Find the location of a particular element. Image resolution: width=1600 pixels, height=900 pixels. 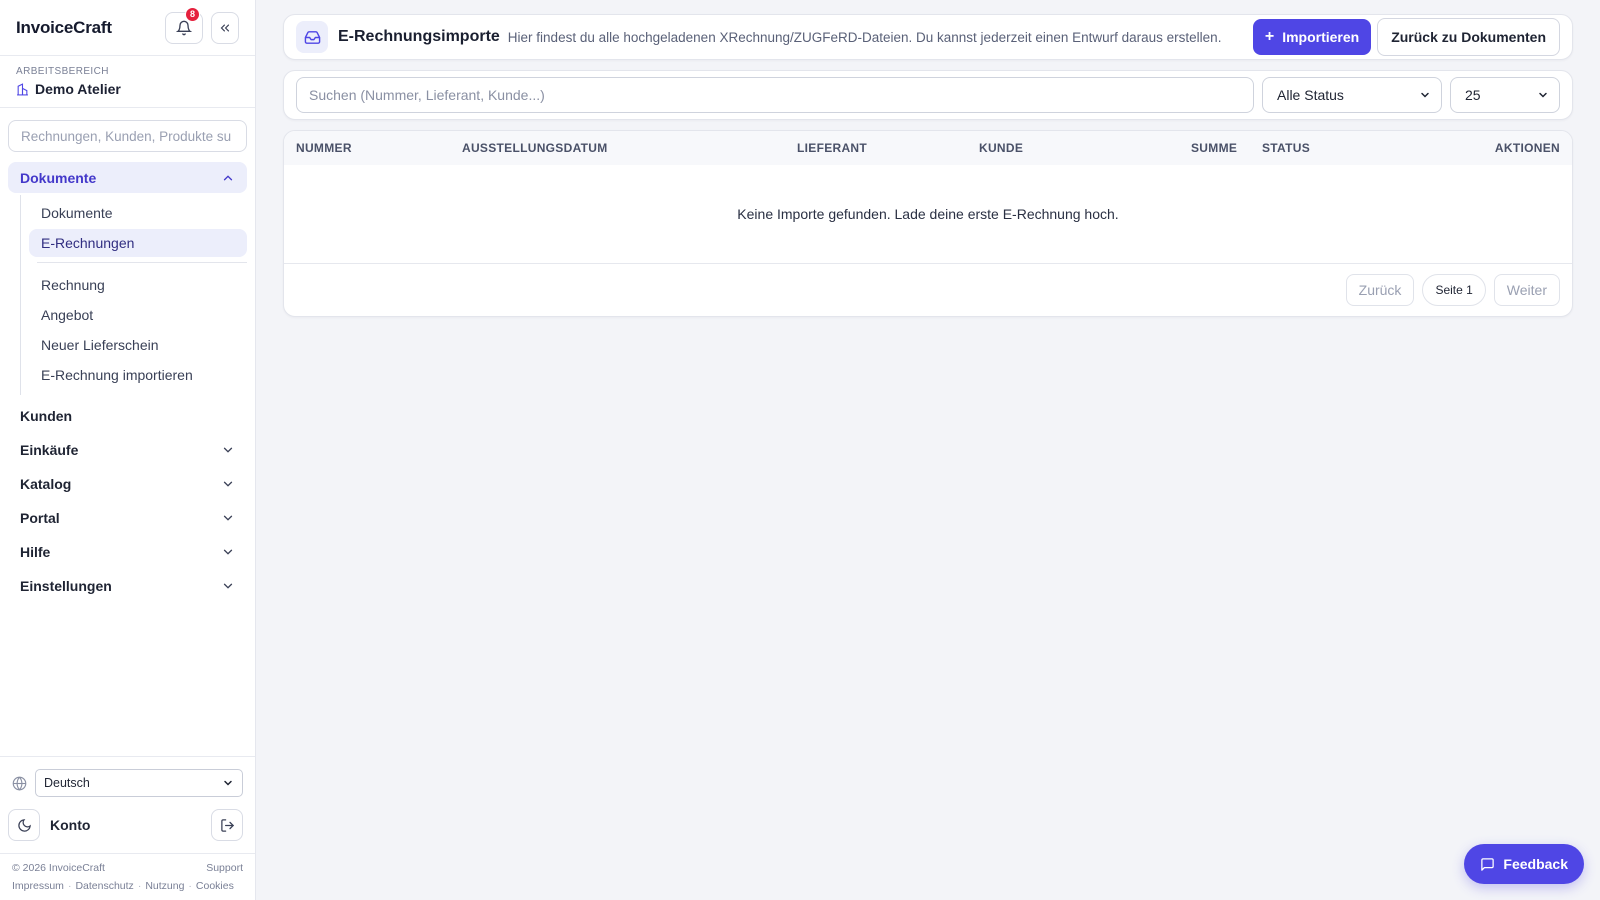

chevron-up-icon is located at coordinates (228, 177).